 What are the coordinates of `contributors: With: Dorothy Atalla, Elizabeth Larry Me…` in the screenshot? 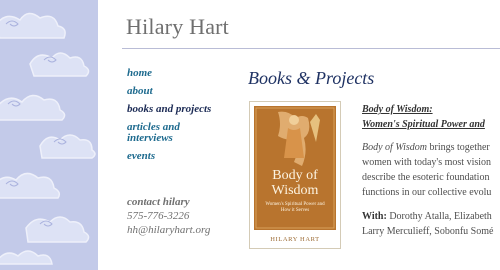 It's located at (431, 224).